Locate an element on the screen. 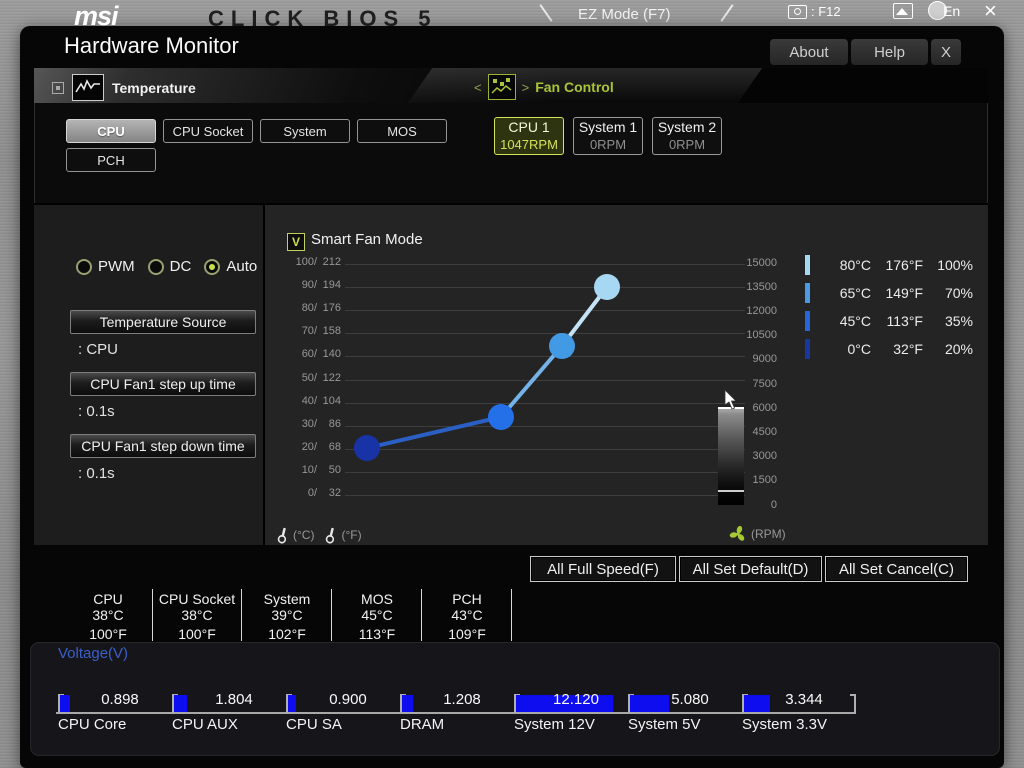  left-tick: 30/86 is located at coordinates (321, 423).